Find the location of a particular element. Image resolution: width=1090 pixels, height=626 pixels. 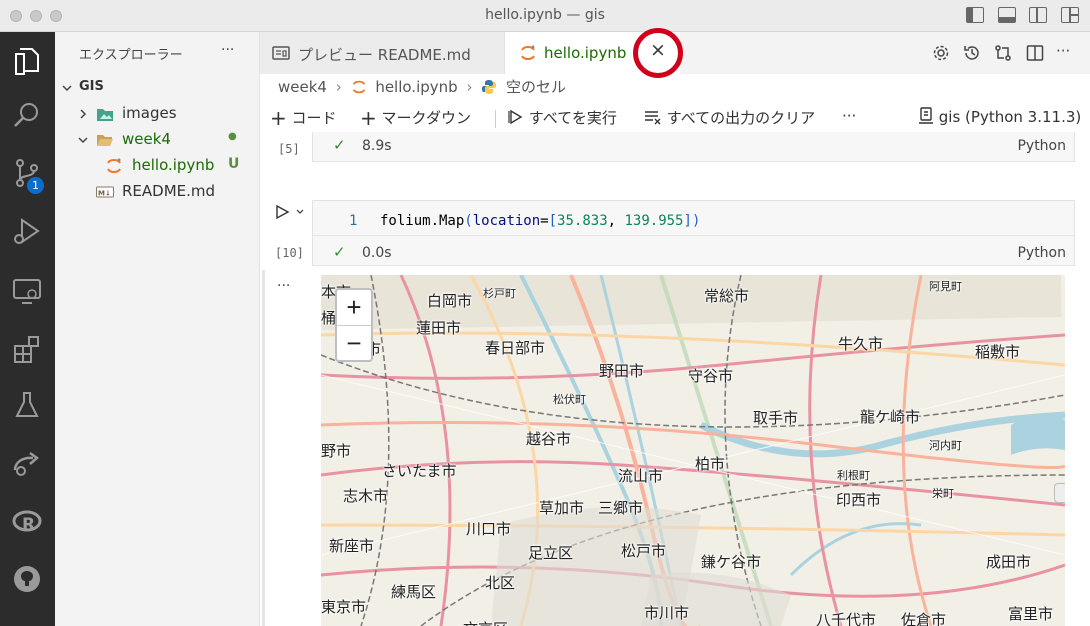

clear-all-outputs-button: すべての出力のクリア is located at coordinates (729, 117).